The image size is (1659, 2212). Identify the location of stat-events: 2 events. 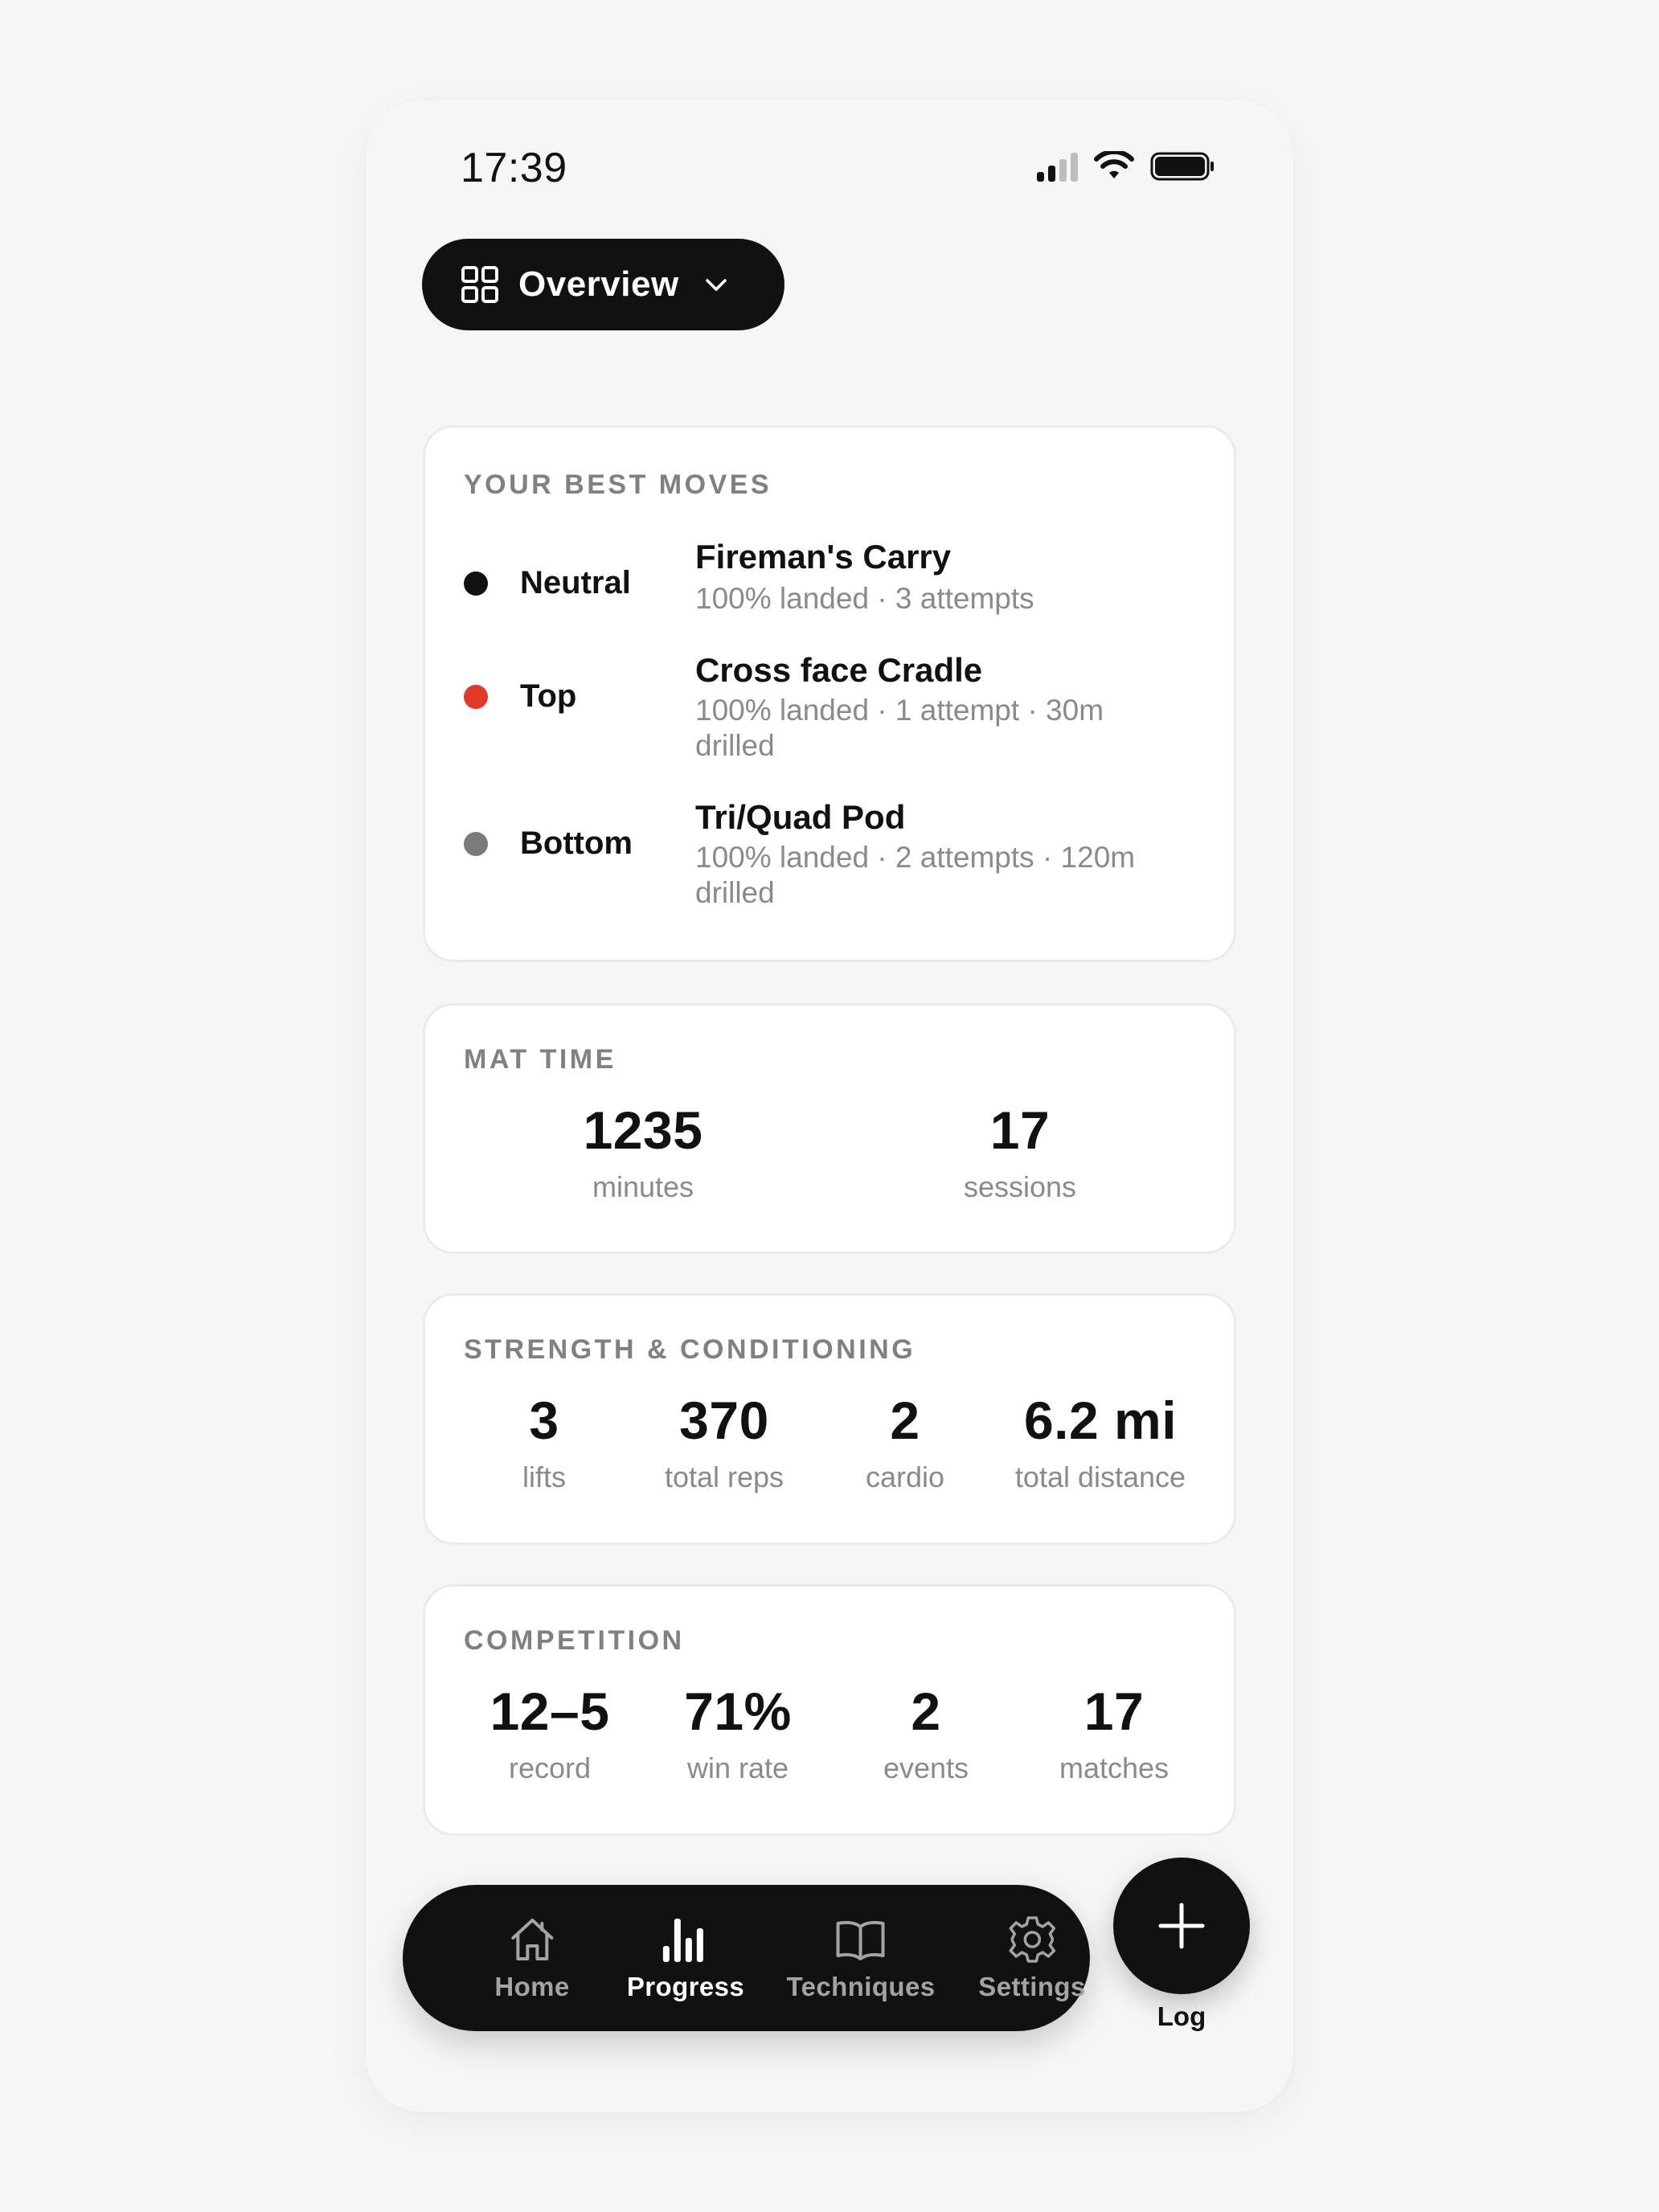
(926, 1733).